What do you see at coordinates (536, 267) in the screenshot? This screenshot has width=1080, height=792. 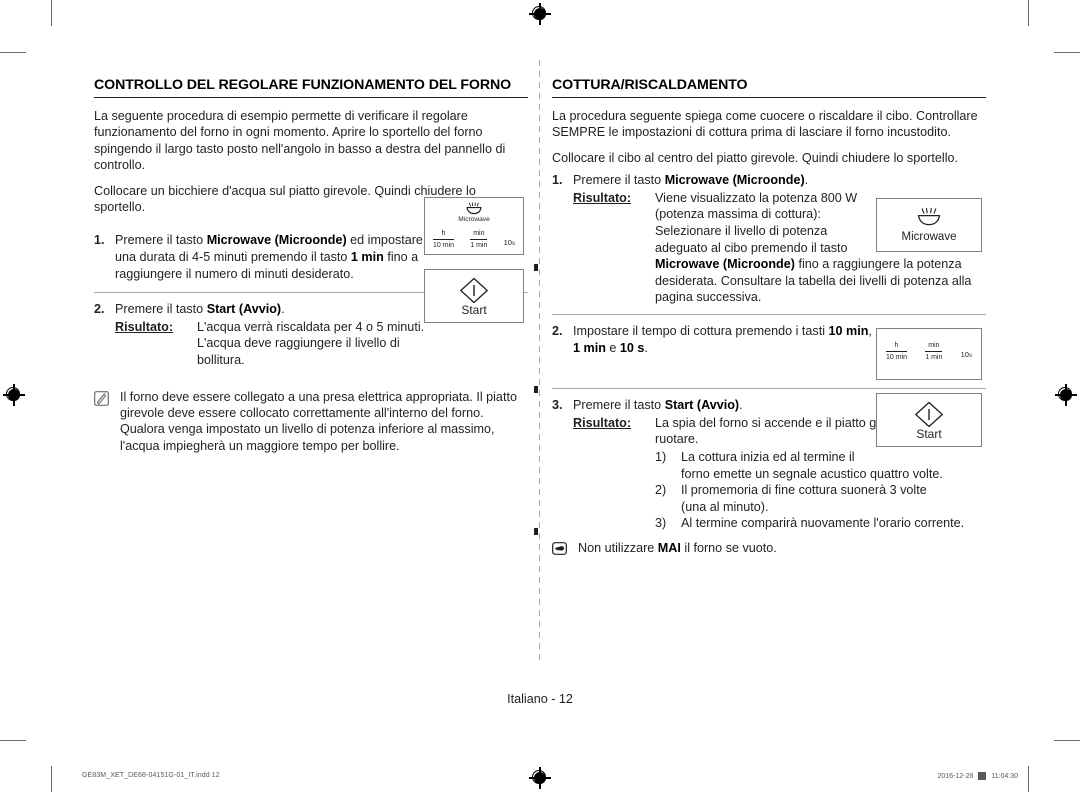 I see `divider-tick-top` at bounding box center [536, 267].